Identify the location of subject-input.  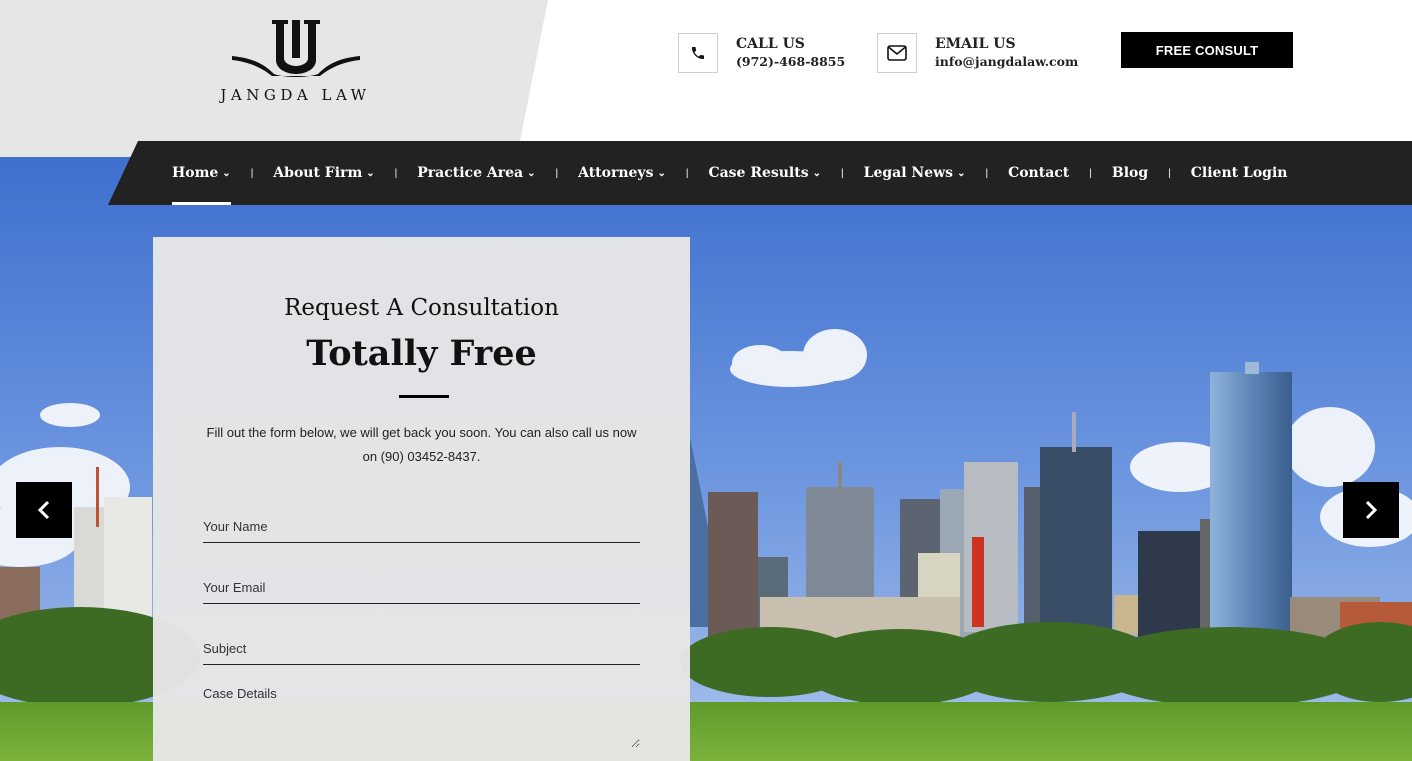
(421, 644).